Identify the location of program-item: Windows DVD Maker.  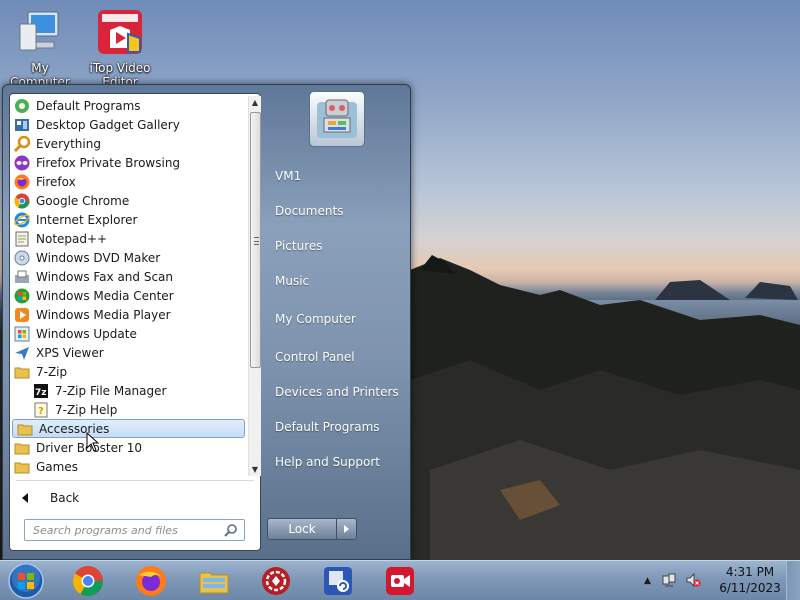
(128, 257).